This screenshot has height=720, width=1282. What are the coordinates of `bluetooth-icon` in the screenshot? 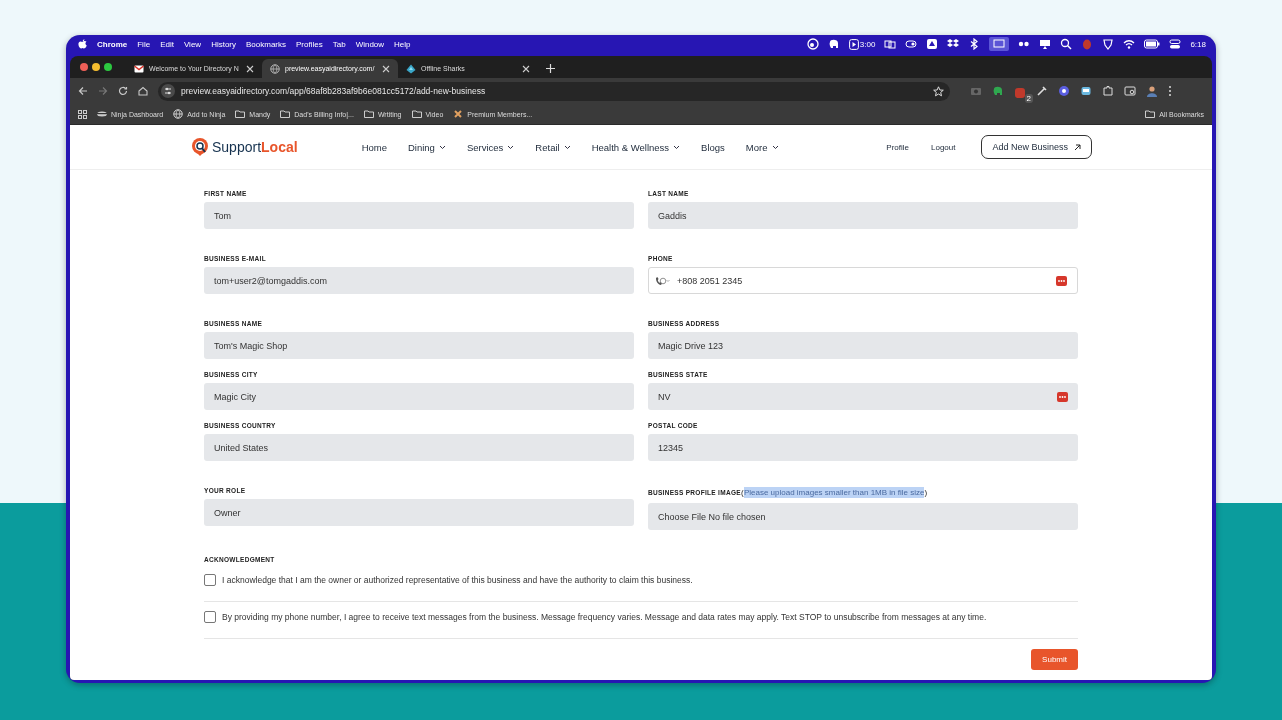 It's located at (974, 44).